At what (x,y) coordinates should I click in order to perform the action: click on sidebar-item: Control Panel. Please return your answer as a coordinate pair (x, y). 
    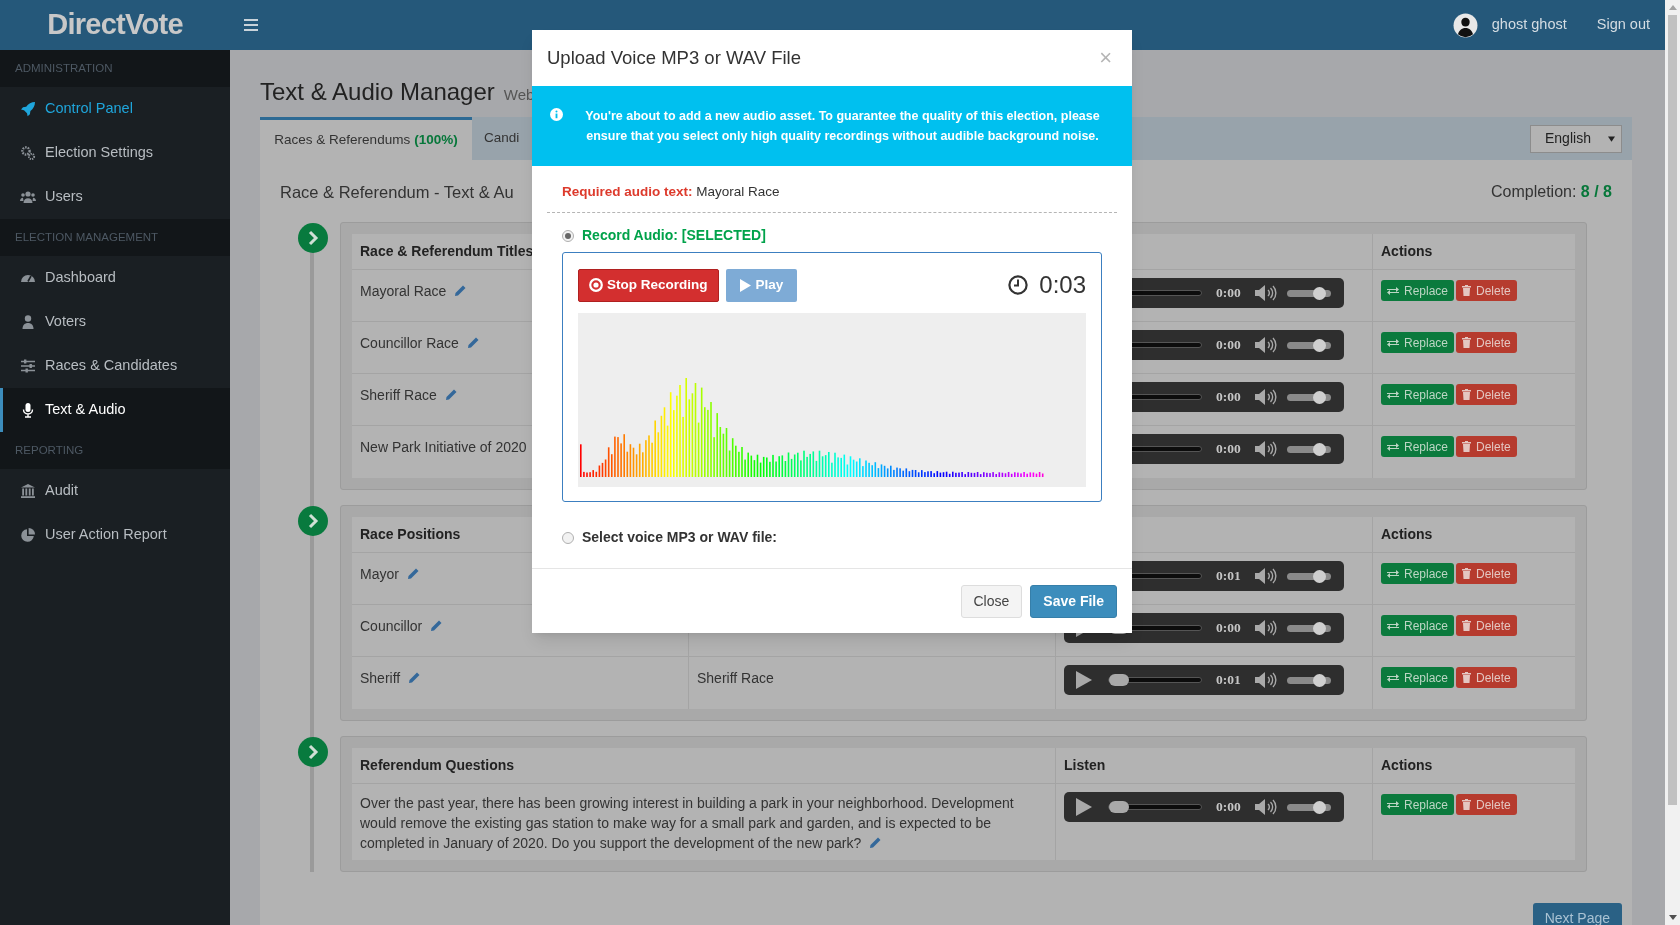
    Looking at the image, I should click on (115, 109).